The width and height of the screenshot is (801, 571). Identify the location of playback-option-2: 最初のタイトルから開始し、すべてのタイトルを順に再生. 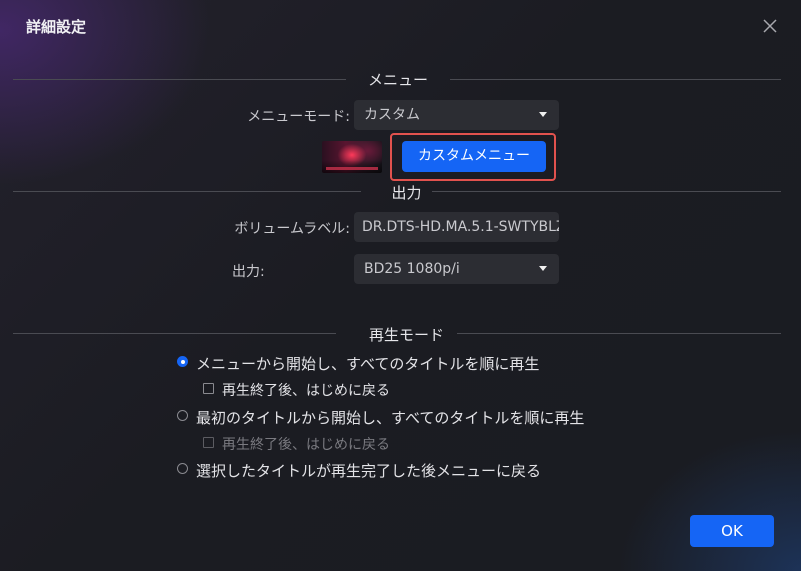
(380, 417).